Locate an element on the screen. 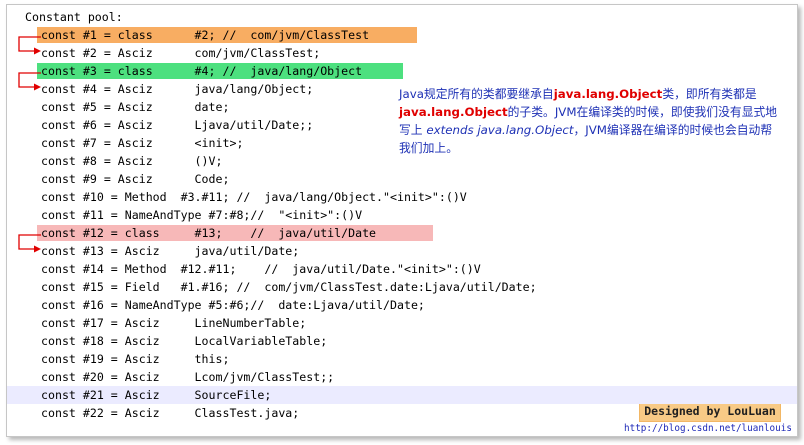  reference-arrows is located at coordinates (29, 144).